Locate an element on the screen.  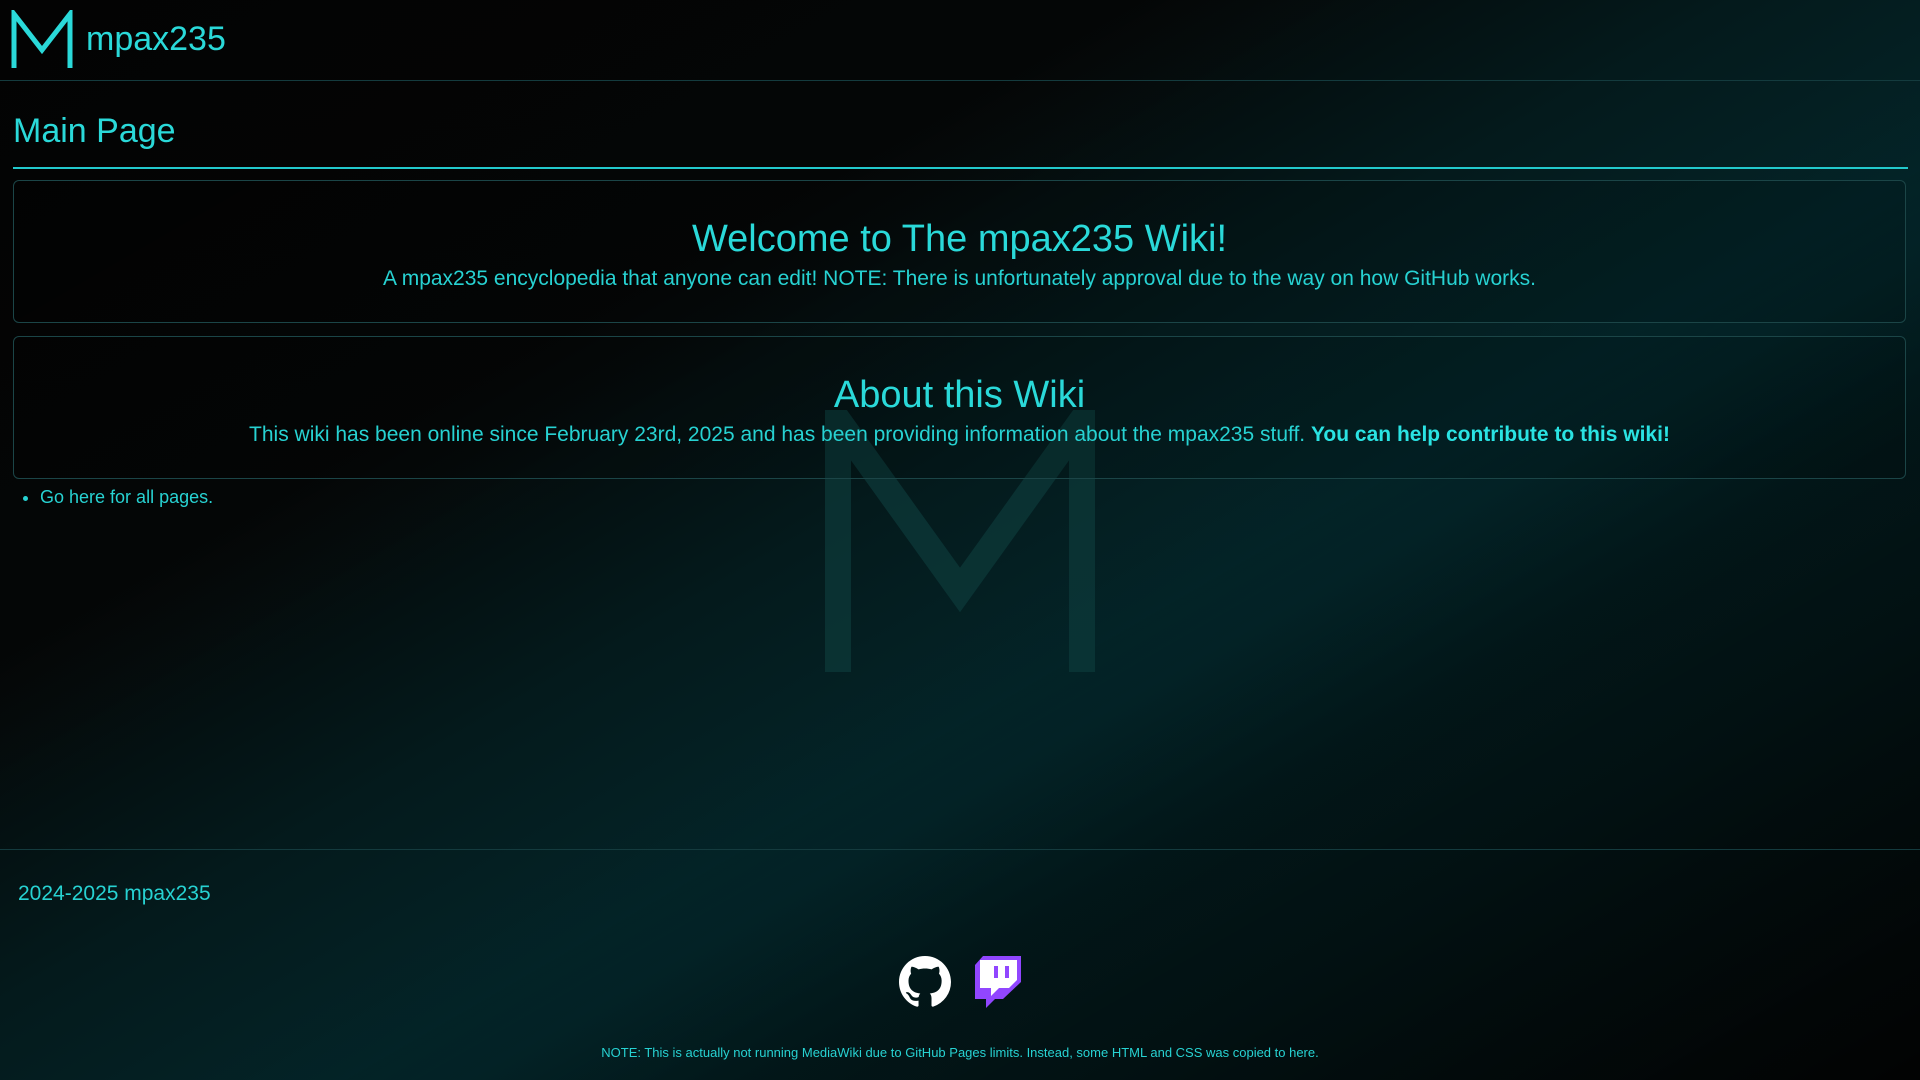
all-pages-suffix: for all pages. is located at coordinates (159, 497).